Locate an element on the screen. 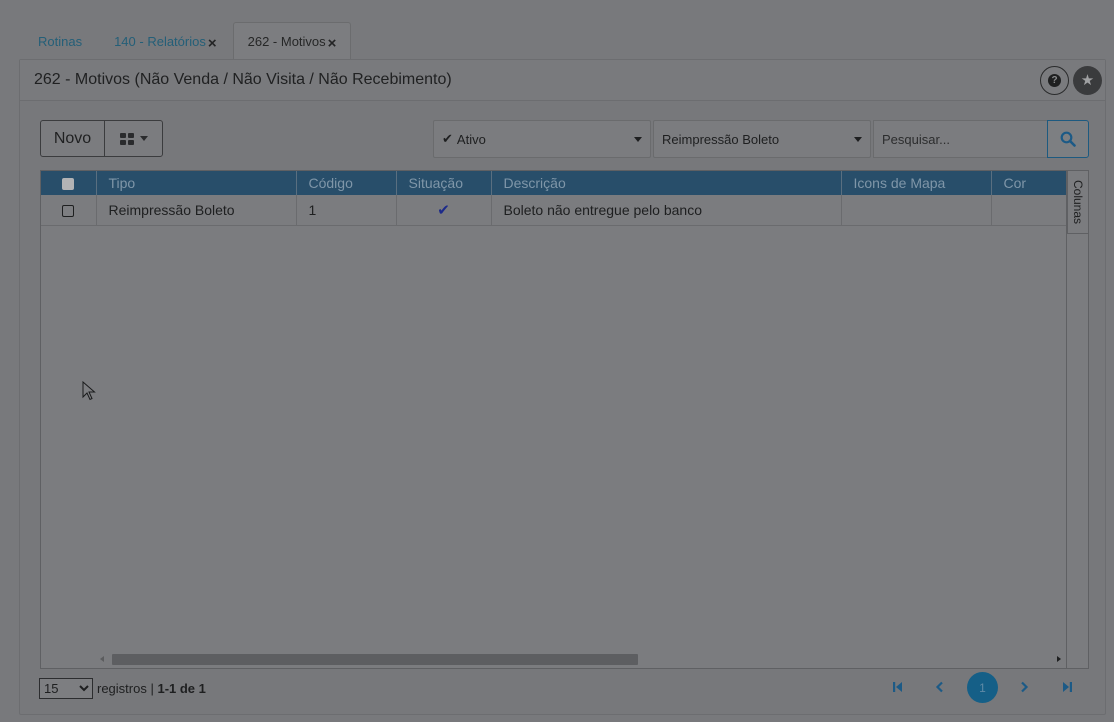 The width and height of the screenshot is (1114, 722). horizontal-scrollbar is located at coordinates (561, 659).